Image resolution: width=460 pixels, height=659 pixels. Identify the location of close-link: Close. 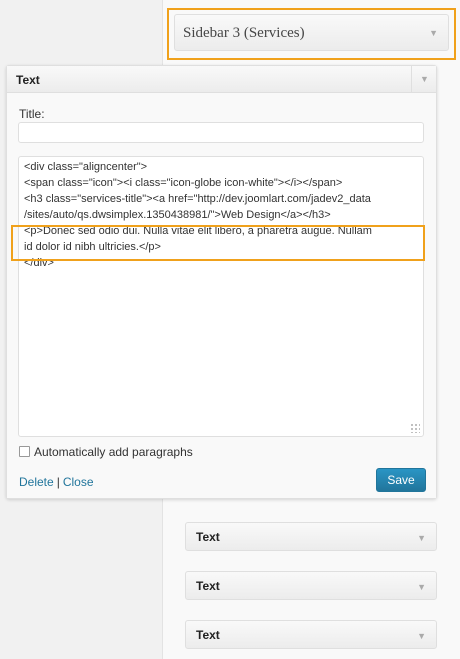
(78, 482).